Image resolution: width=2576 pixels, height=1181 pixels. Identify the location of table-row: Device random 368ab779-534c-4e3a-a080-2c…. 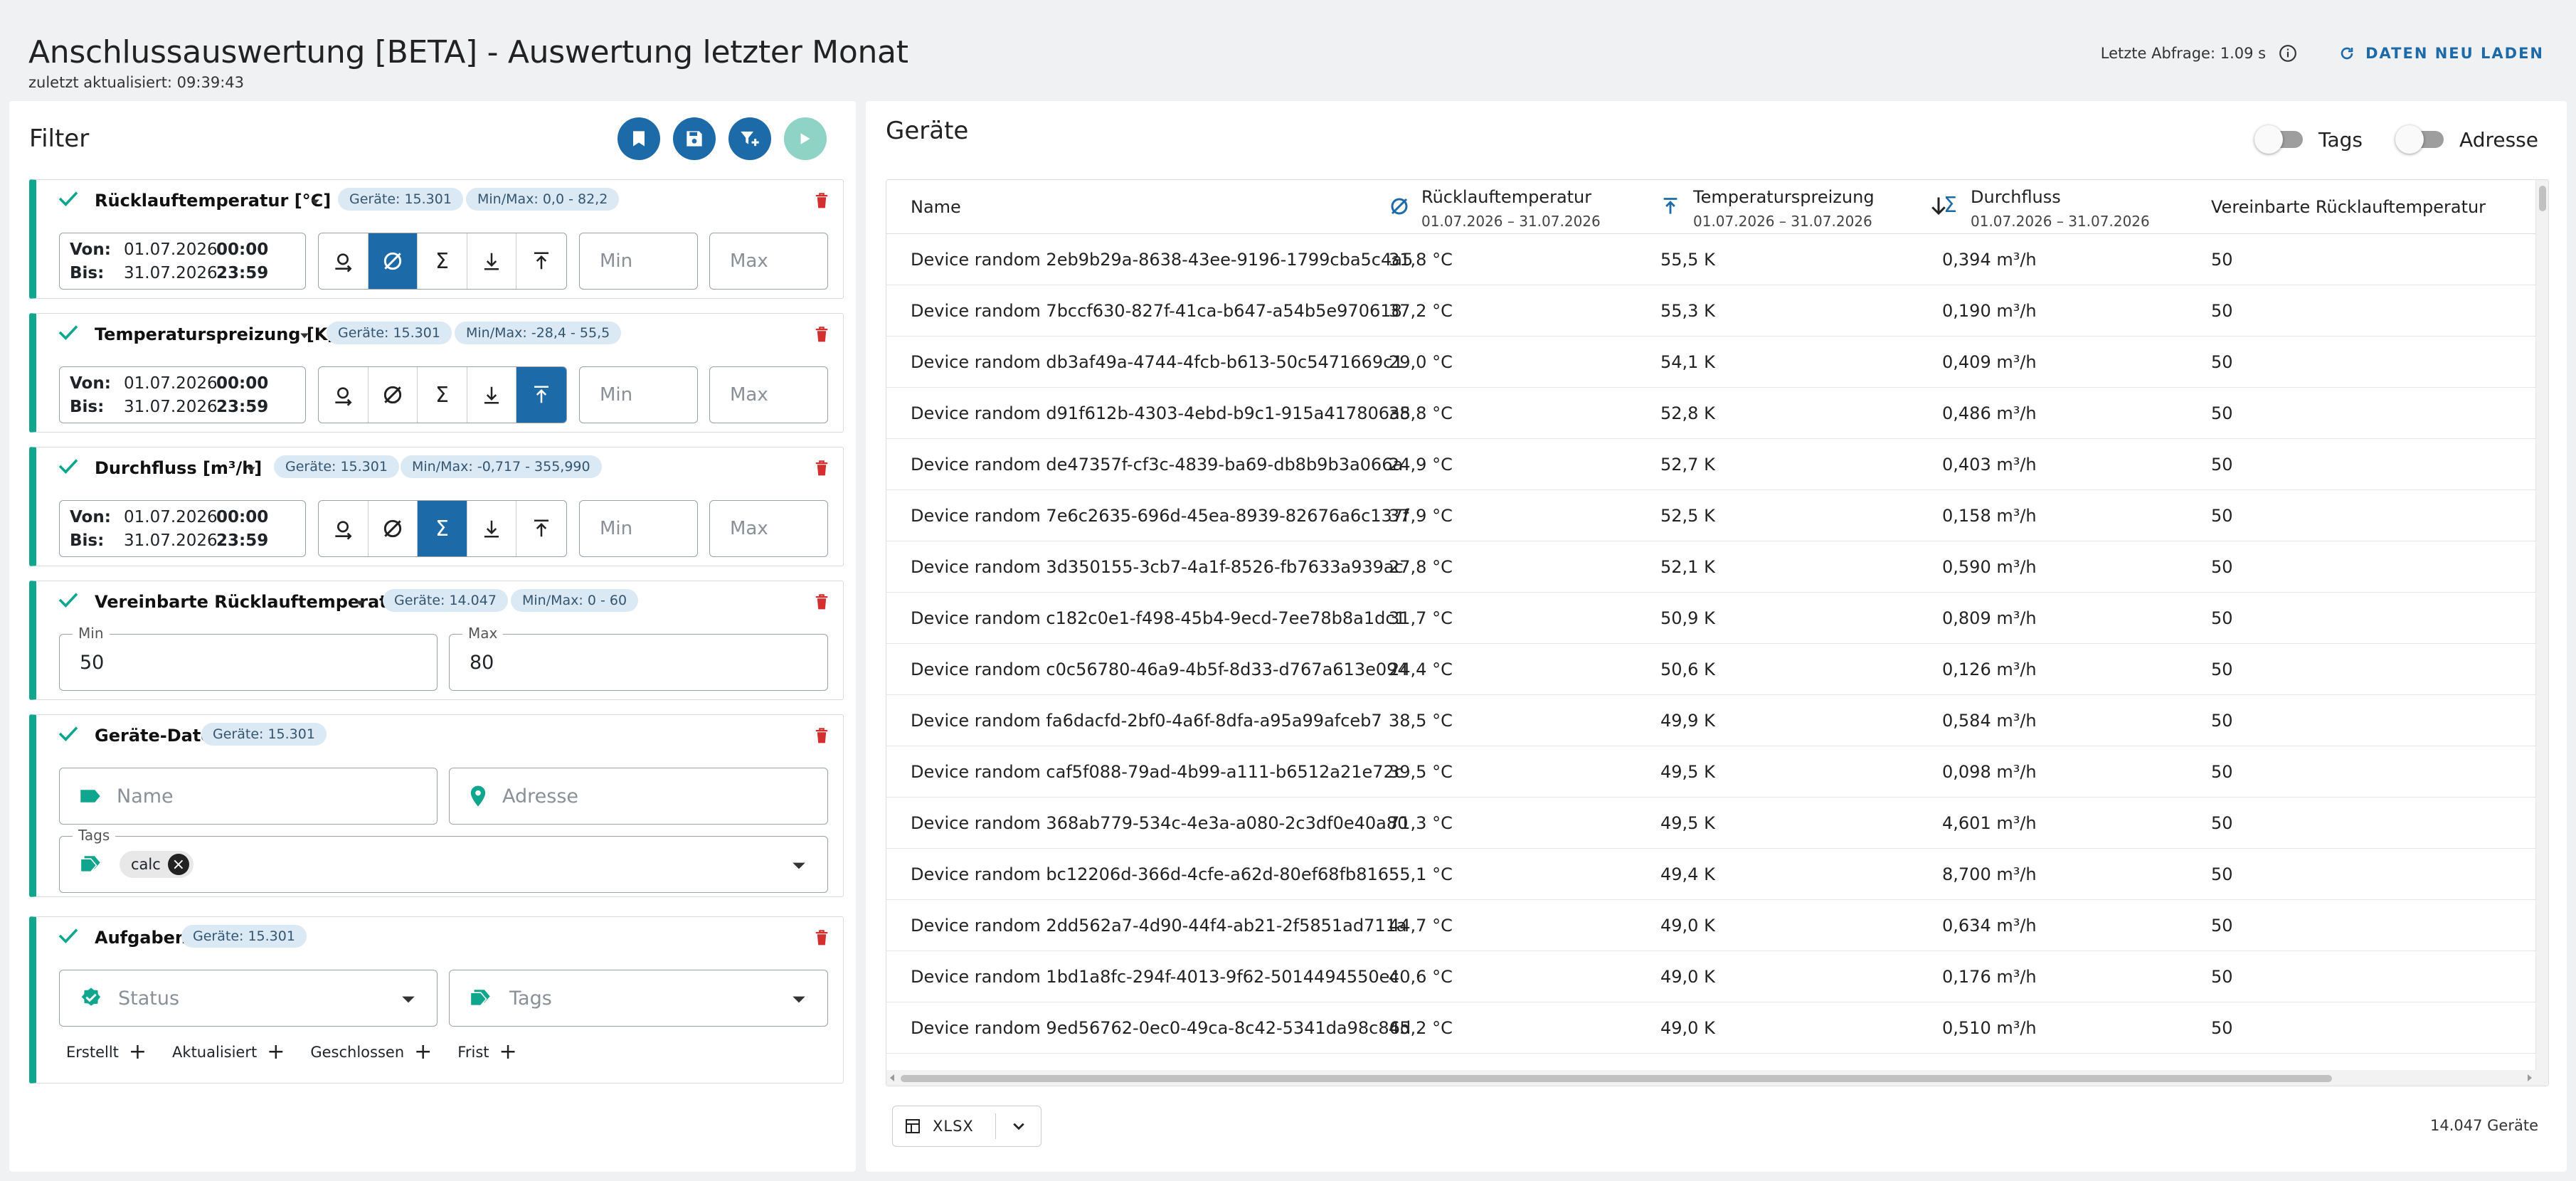
(1711, 824).